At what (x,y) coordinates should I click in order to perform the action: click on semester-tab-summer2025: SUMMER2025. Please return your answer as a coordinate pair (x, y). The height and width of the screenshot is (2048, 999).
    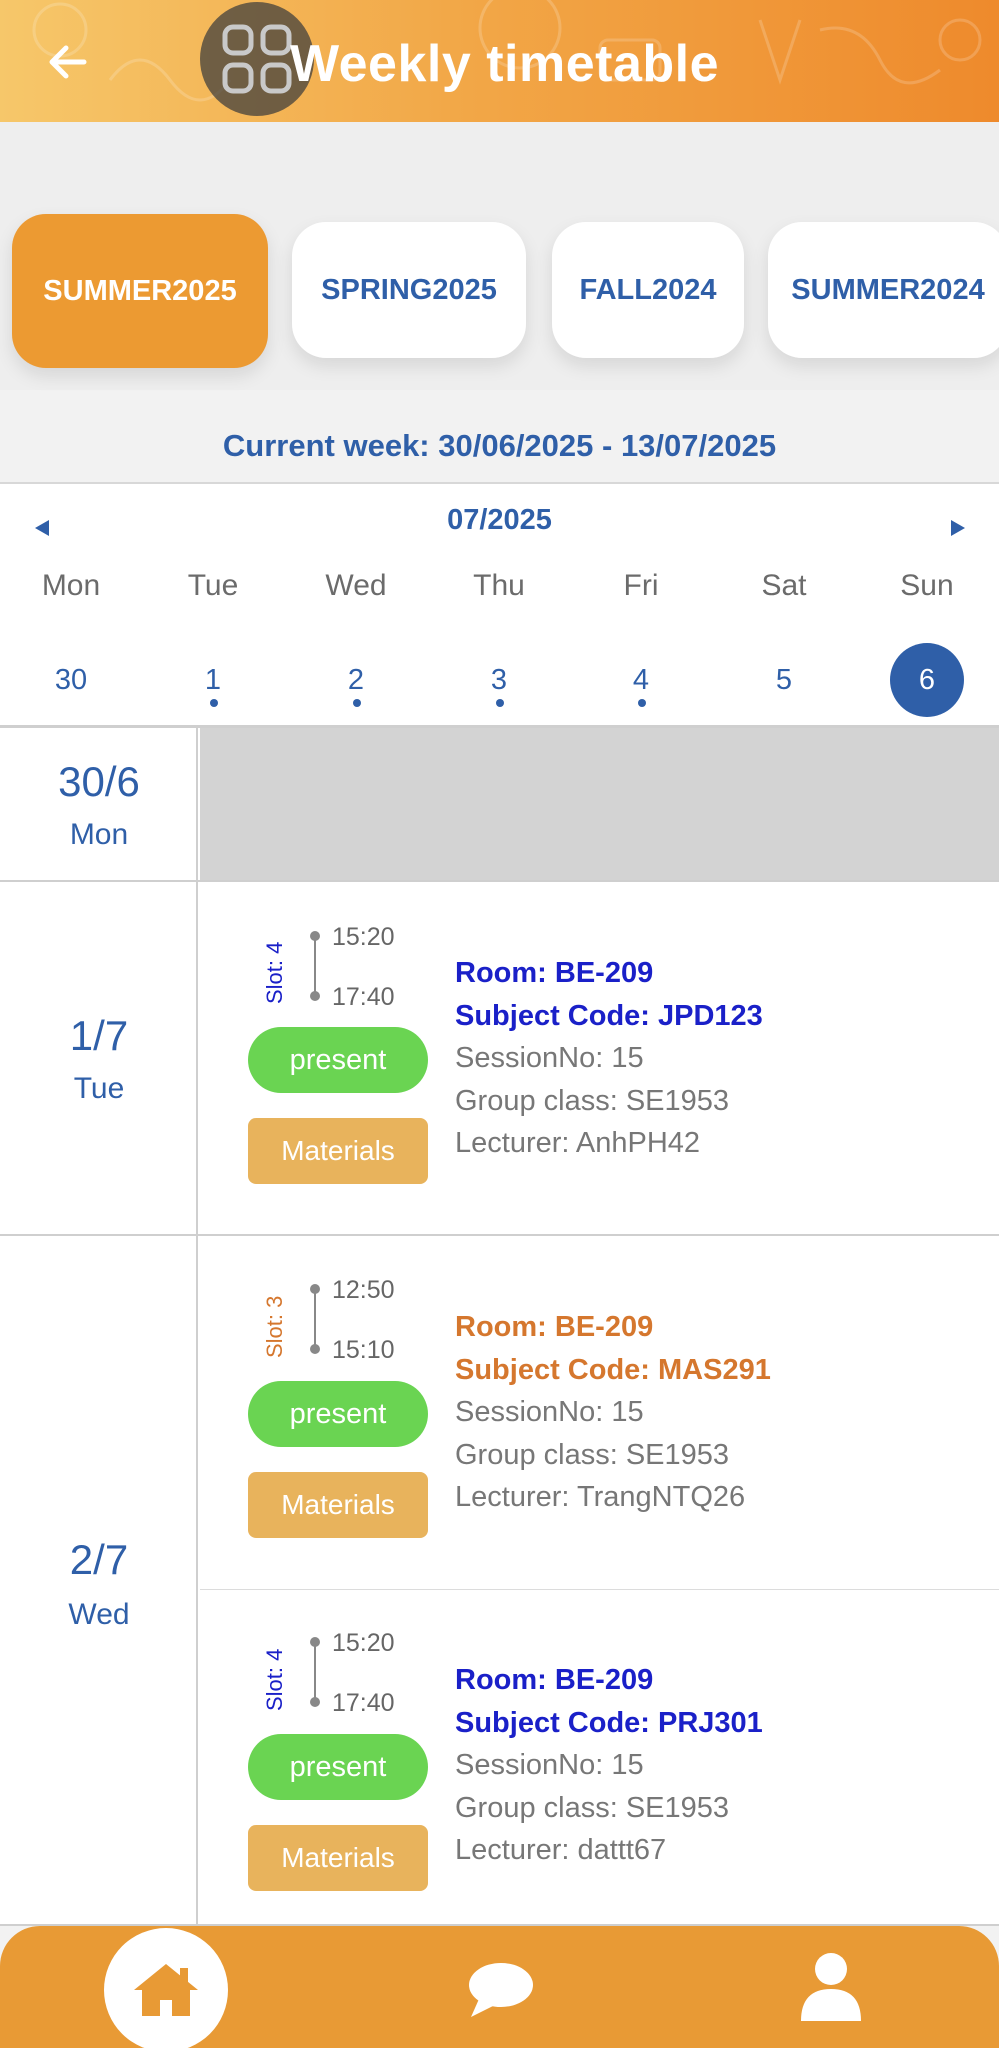
    Looking at the image, I should click on (140, 291).